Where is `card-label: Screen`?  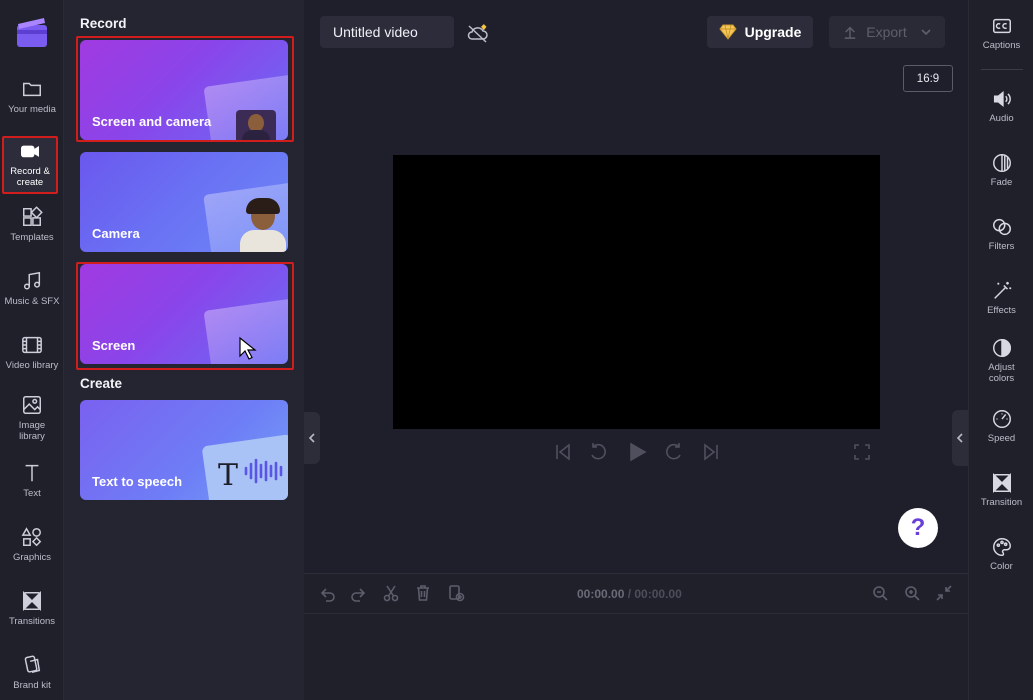 card-label: Screen is located at coordinates (114, 345).